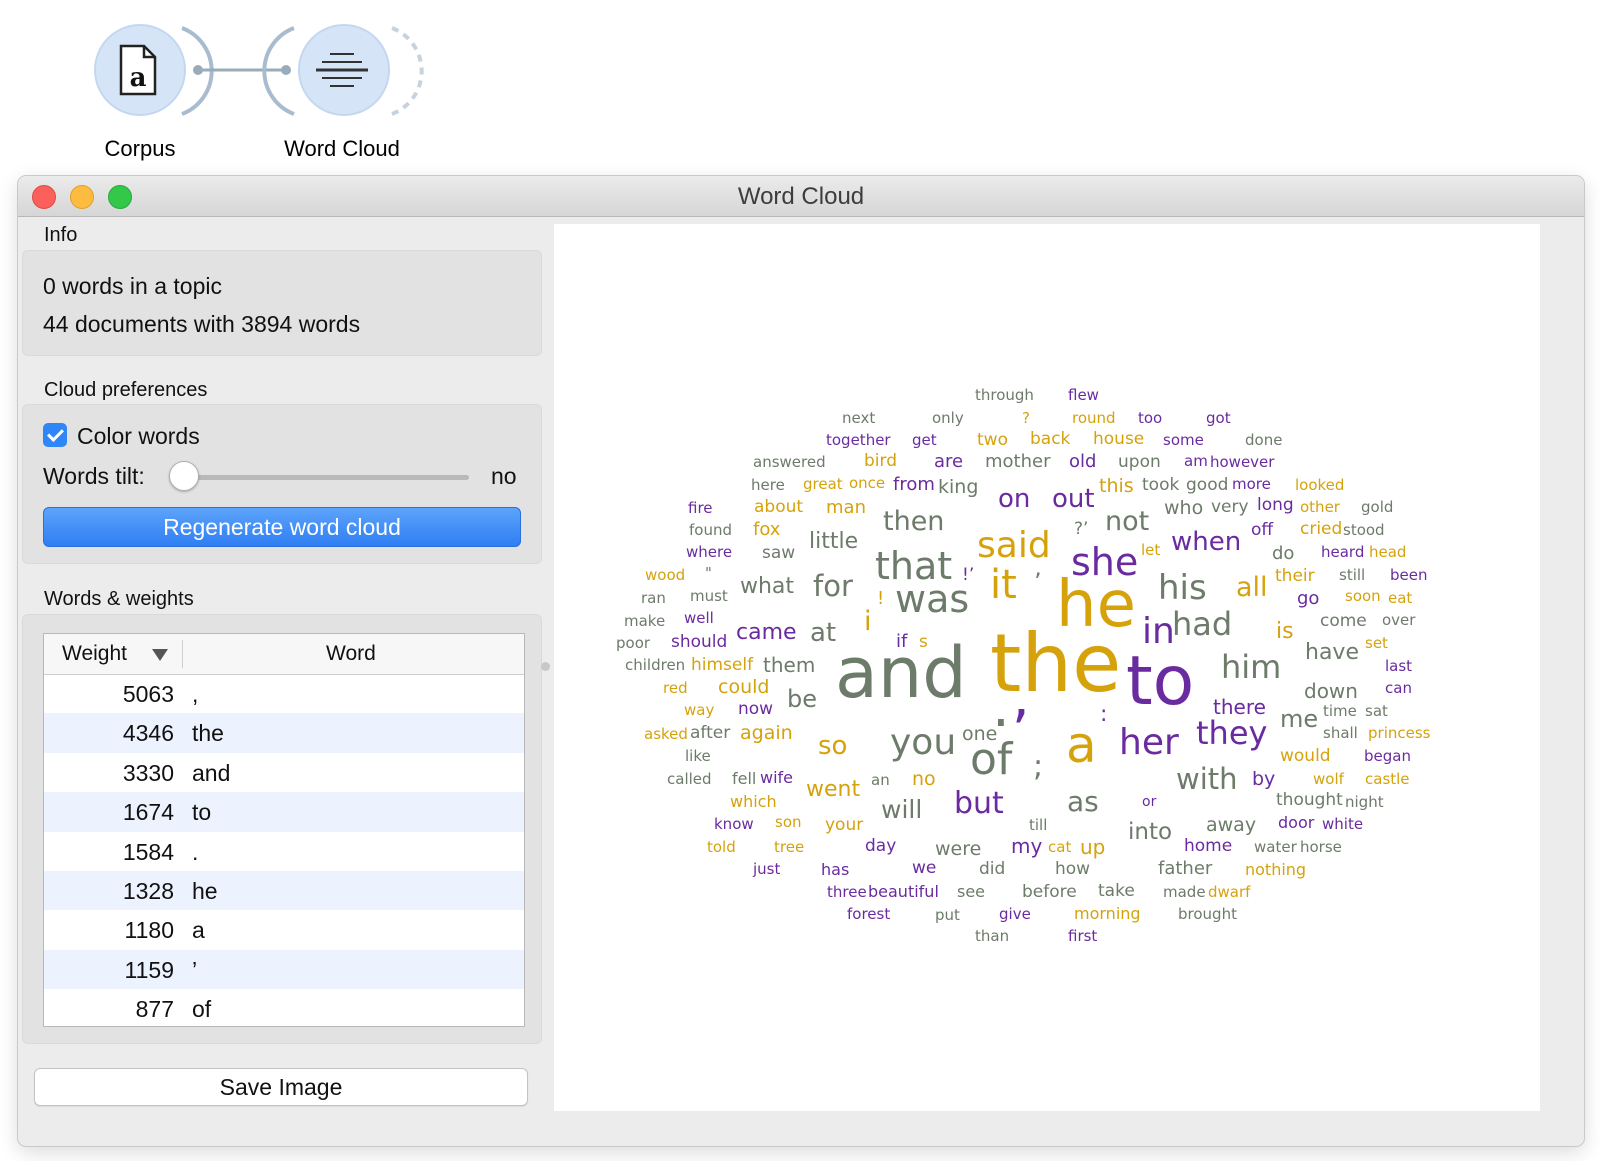 This screenshot has width=1600, height=1161. What do you see at coordinates (880, 780) in the screenshot?
I see `cloud-word: an` at bounding box center [880, 780].